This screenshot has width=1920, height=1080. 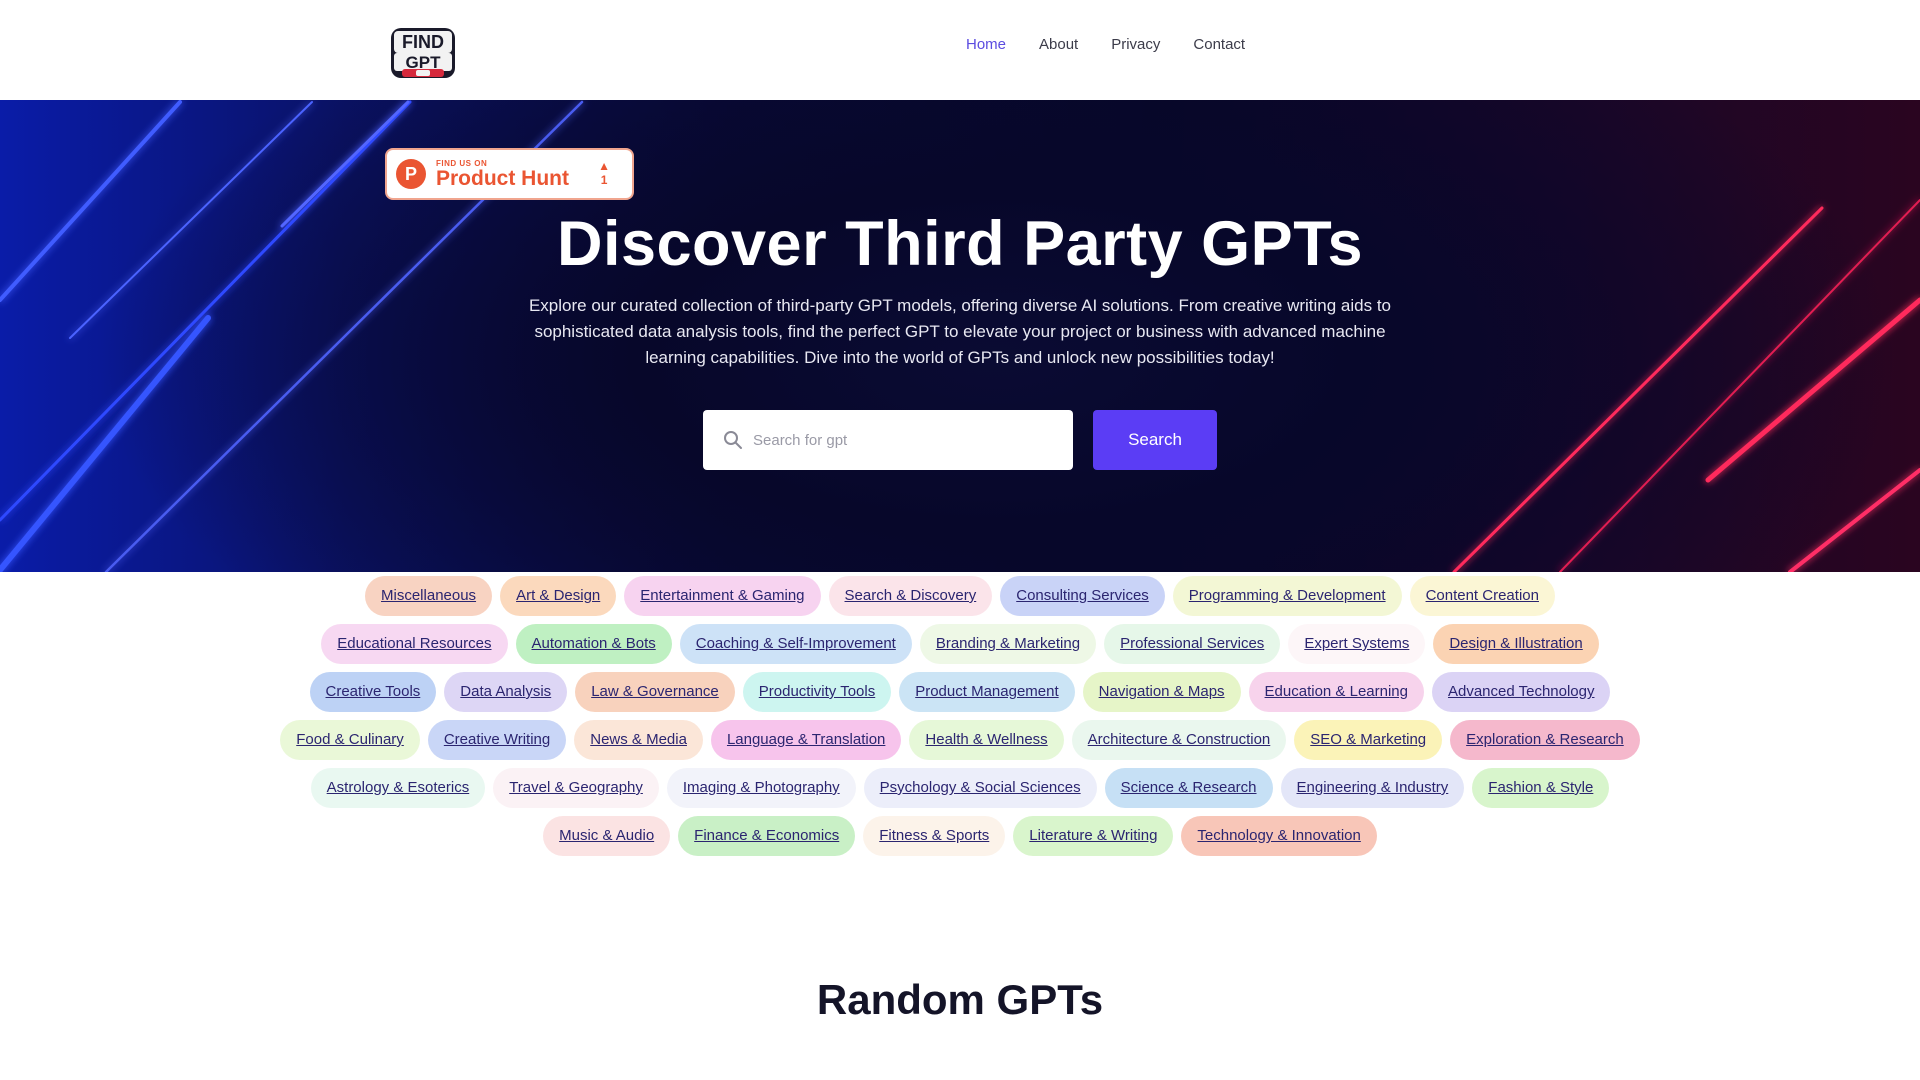 What do you see at coordinates (1287, 596) in the screenshot?
I see `category-tag: Programming & Development` at bounding box center [1287, 596].